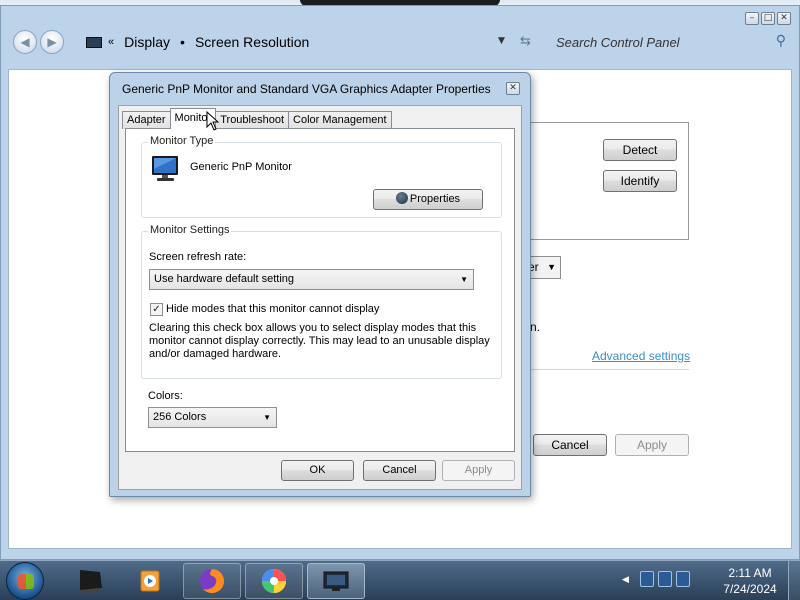  I want to click on search-icon: ⚲, so click(781, 41).